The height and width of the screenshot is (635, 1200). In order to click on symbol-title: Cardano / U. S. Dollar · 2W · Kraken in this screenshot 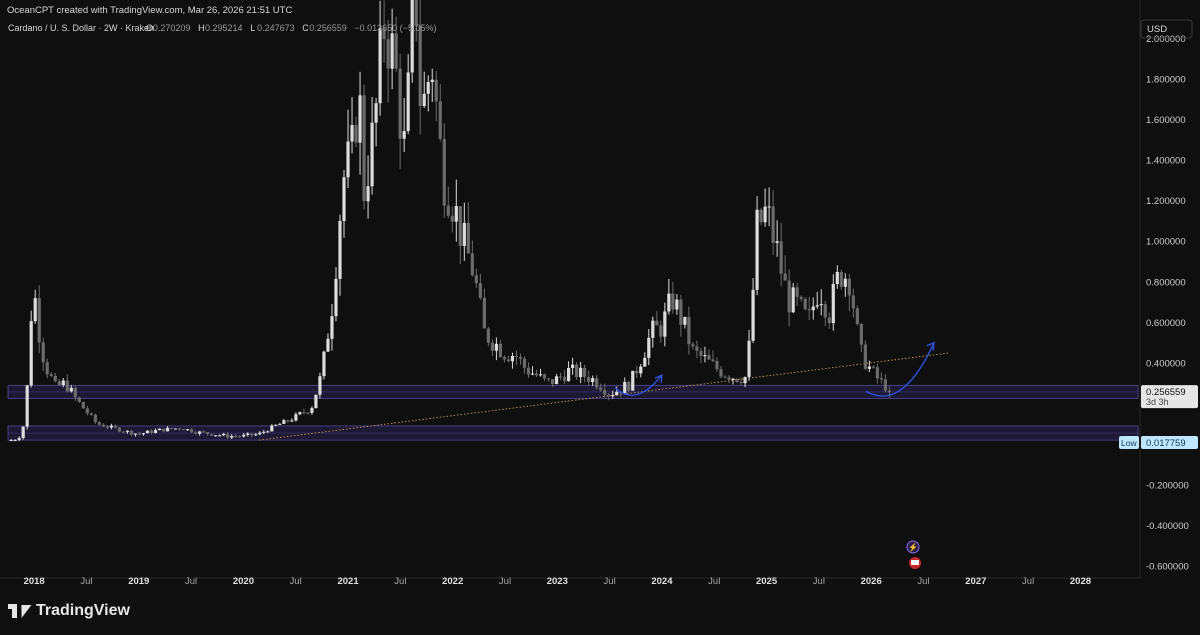, I will do `click(81, 28)`.